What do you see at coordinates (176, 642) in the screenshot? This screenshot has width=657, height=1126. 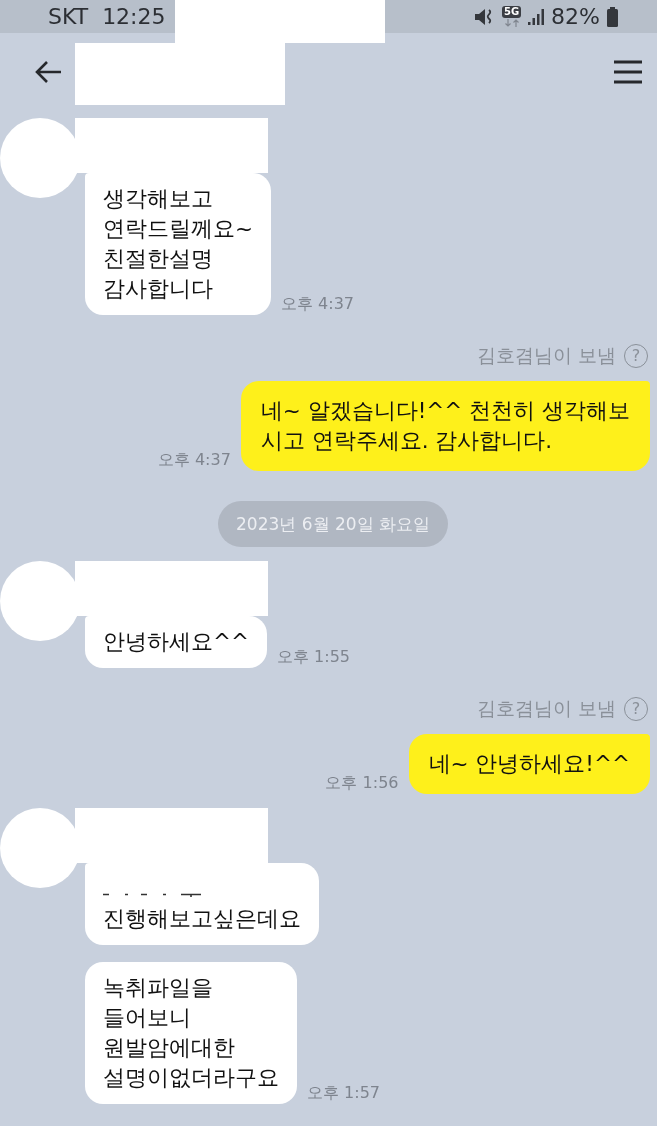 I see `message-text: 안녕하세요^^` at bounding box center [176, 642].